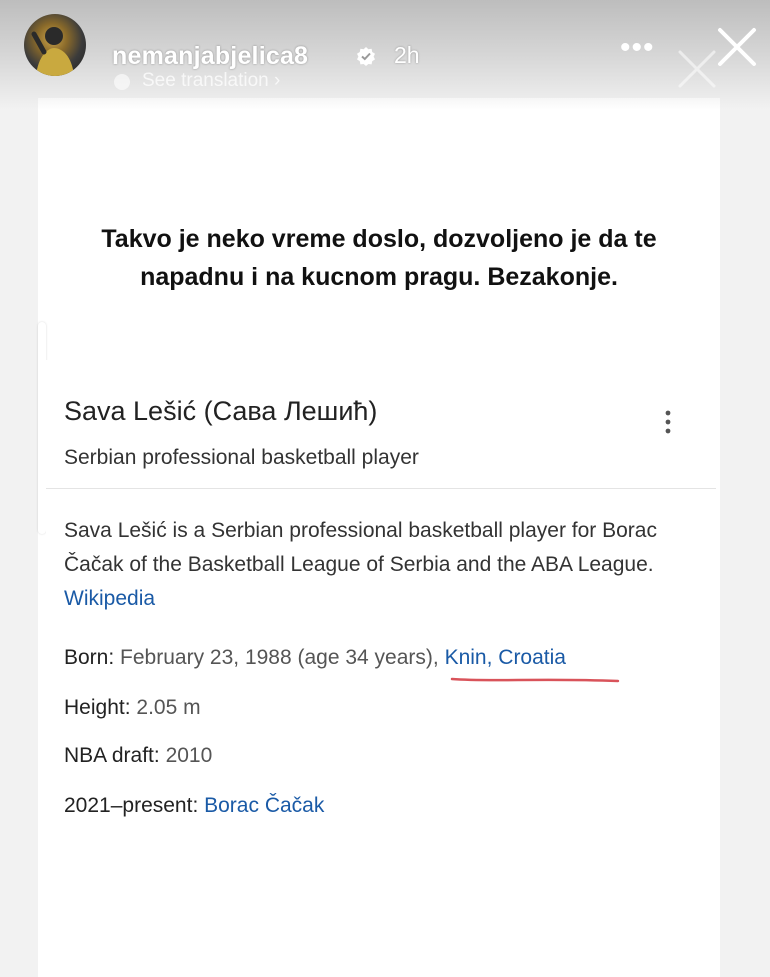  What do you see at coordinates (42, 428) in the screenshot?
I see `scroll-indicator` at bounding box center [42, 428].